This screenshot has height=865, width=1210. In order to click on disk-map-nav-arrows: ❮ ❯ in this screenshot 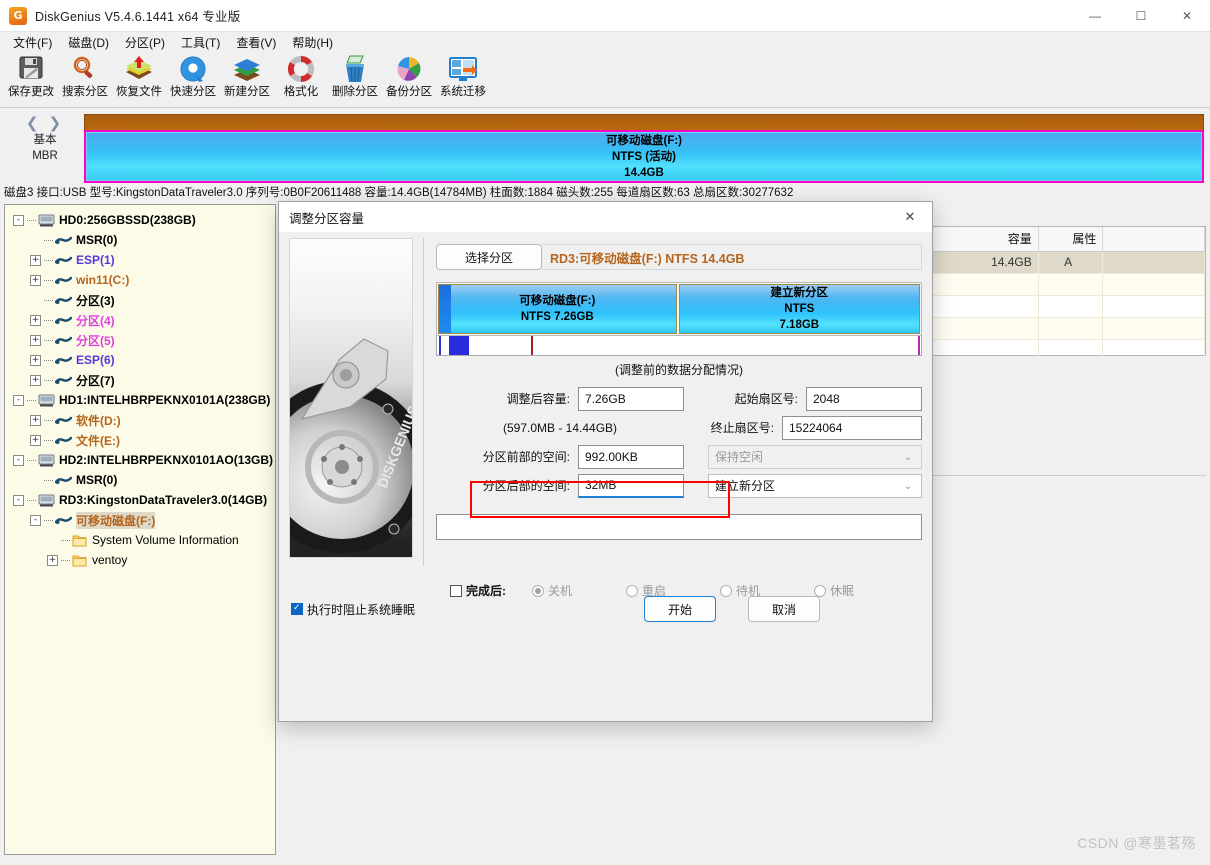, I will do `click(45, 124)`.